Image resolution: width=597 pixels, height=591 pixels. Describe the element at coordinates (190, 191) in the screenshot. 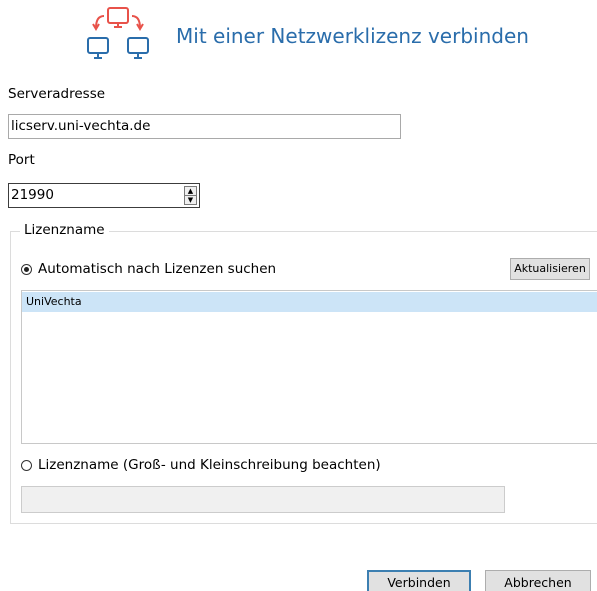

I see `spin-up-arrow-icon: ▲` at that location.